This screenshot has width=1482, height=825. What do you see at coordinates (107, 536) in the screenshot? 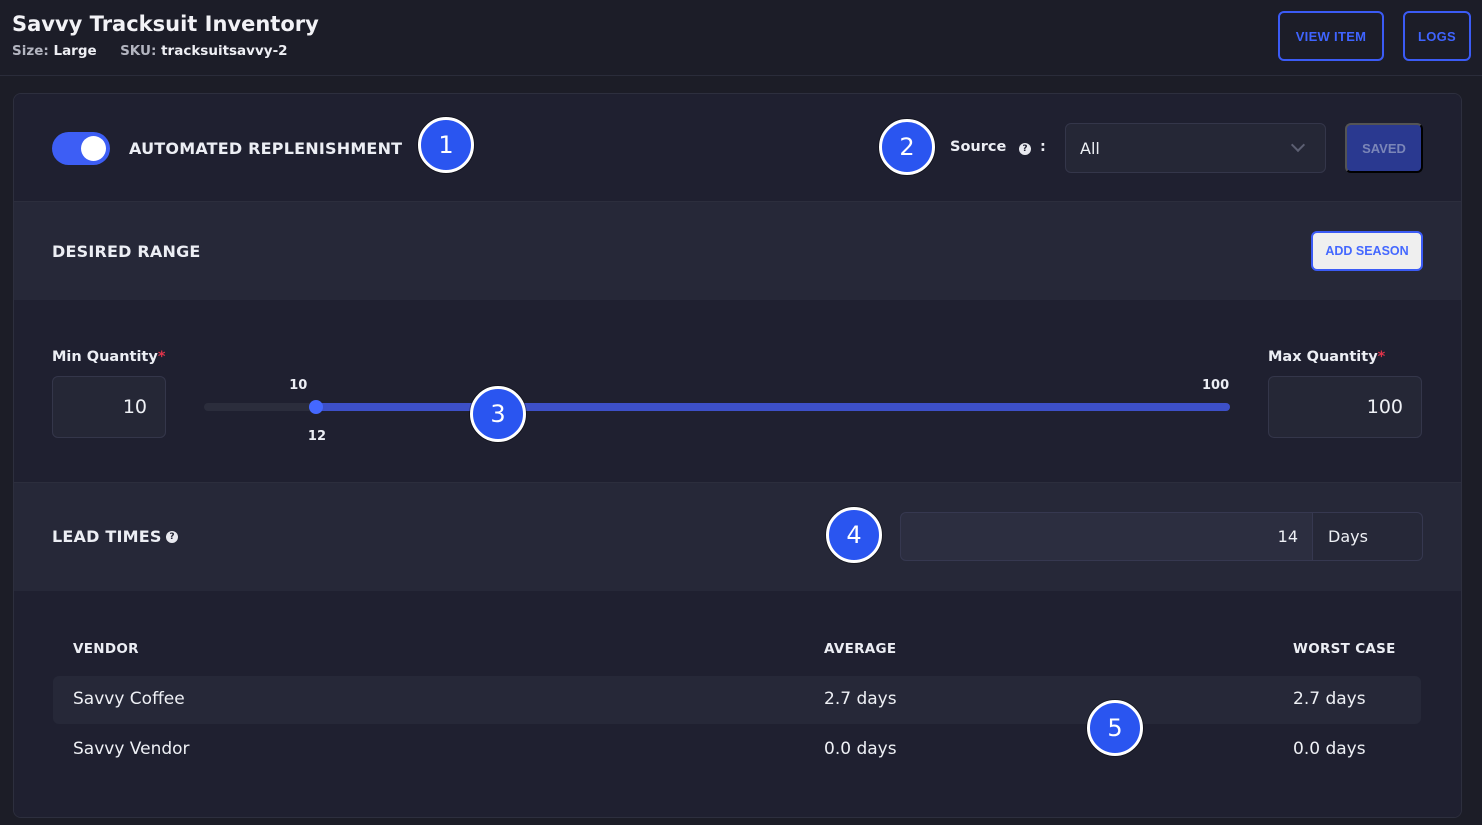
I see `lead-times-label: LEAD TIMES` at bounding box center [107, 536].